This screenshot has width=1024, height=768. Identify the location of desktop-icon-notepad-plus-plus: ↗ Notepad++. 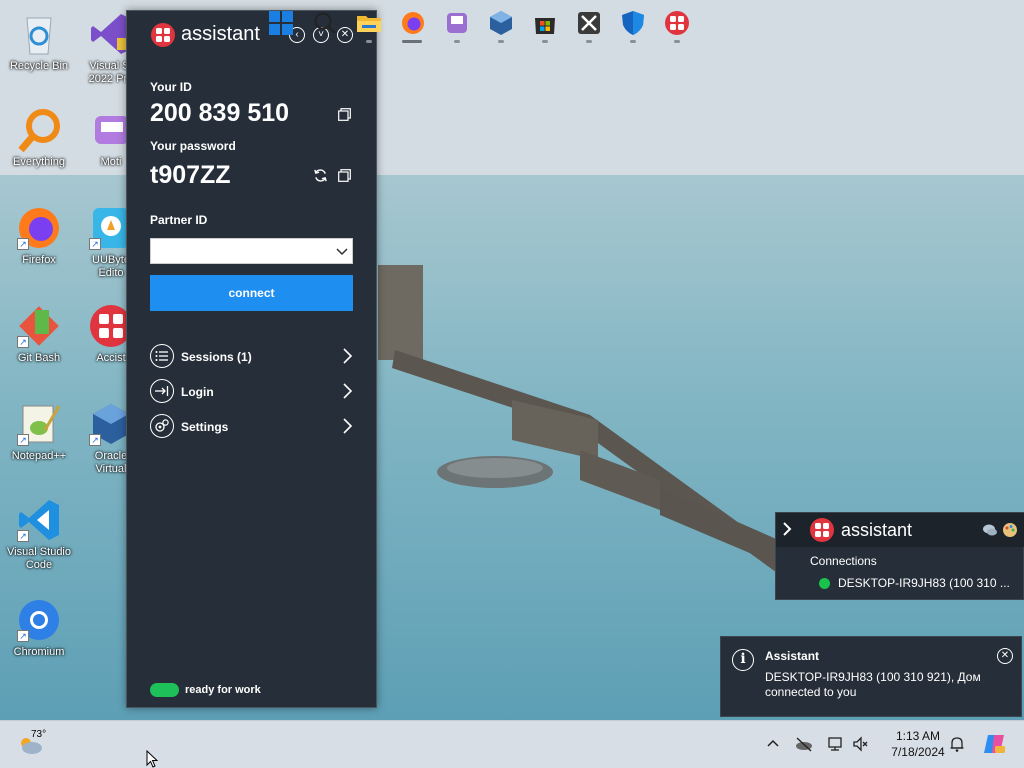
(39, 431).